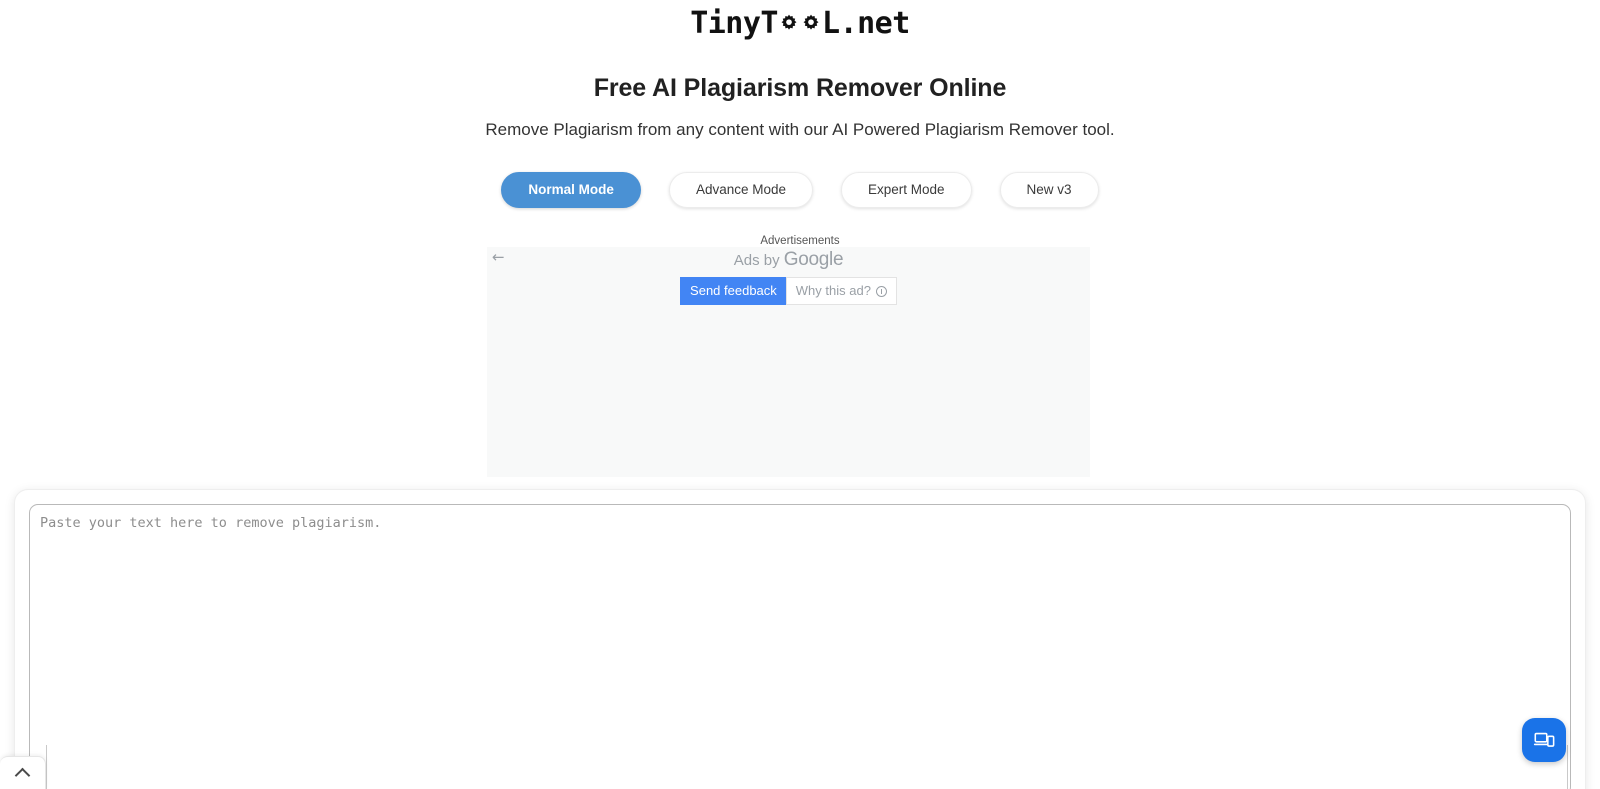  What do you see at coordinates (906, 190) in the screenshot?
I see `mode-button-expert: Expert Mode` at bounding box center [906, 190].